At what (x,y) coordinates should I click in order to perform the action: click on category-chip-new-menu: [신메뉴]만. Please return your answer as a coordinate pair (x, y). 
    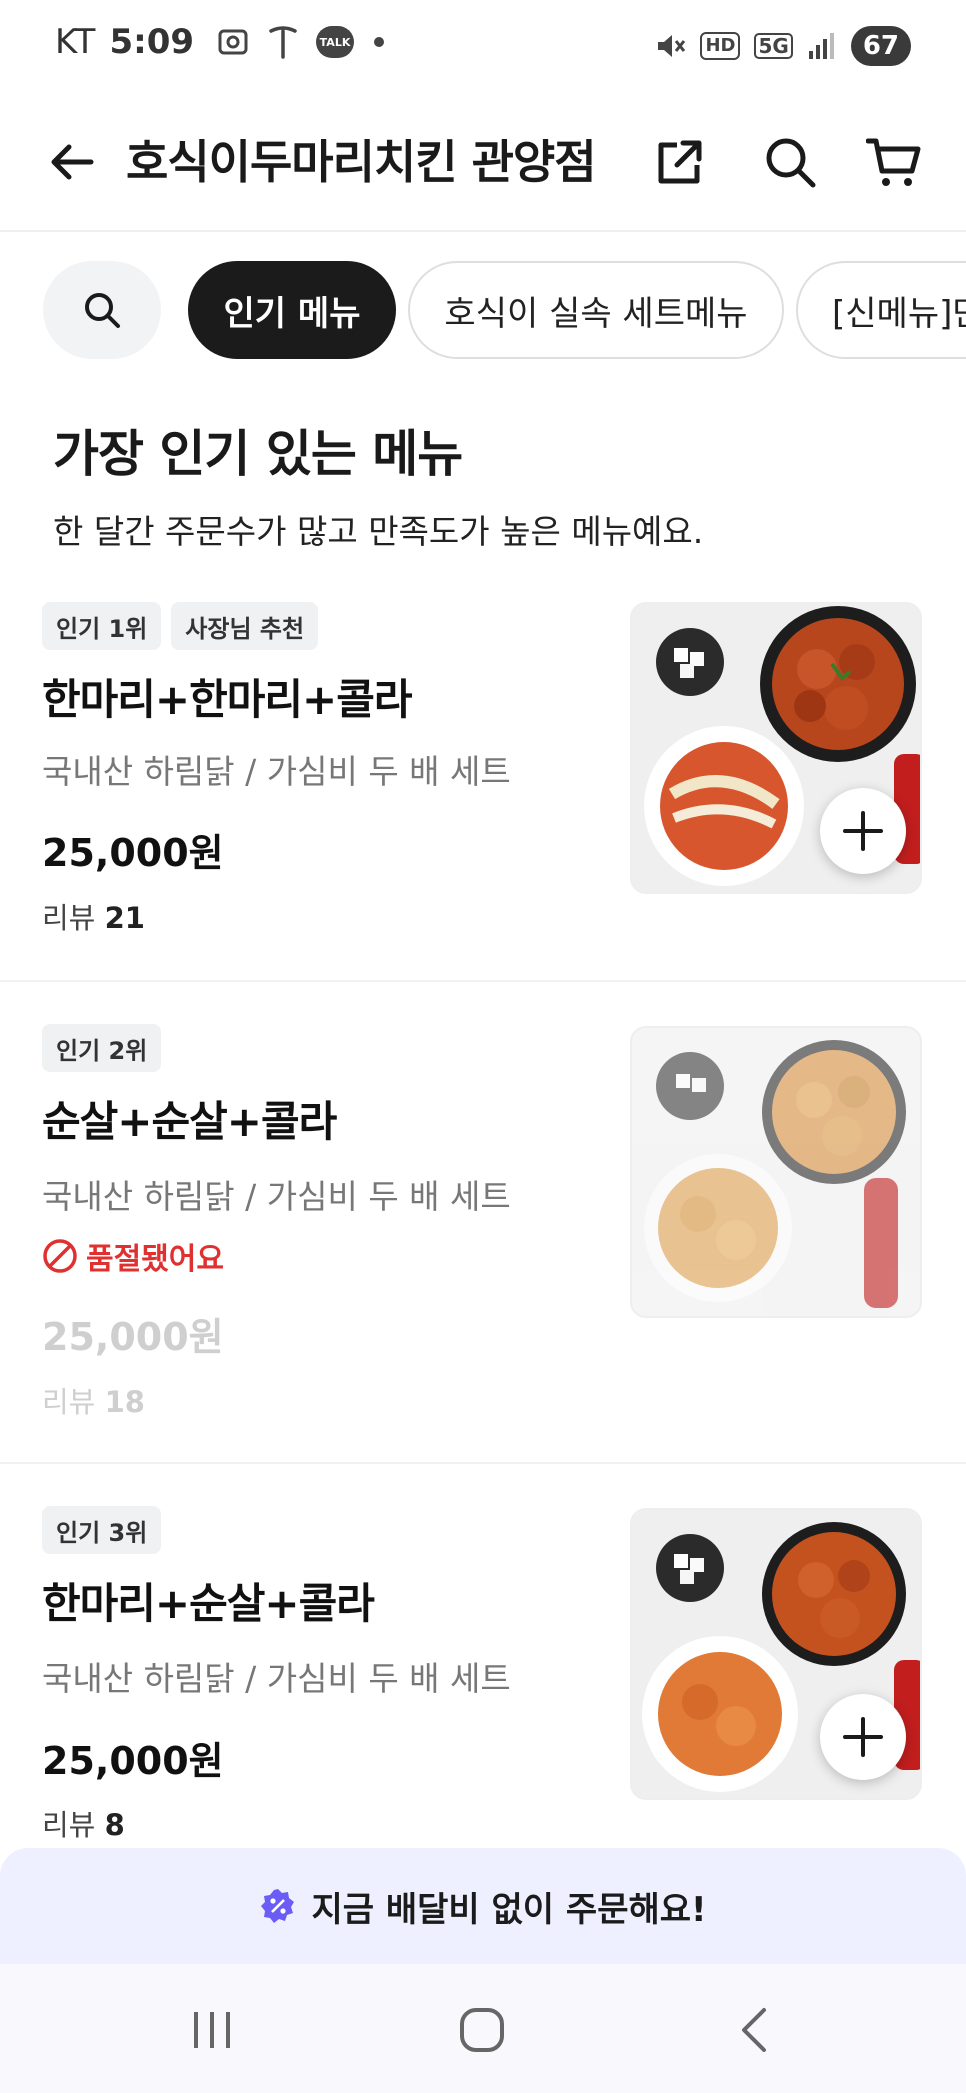
    Looking at the image, I should click on (881, 310).